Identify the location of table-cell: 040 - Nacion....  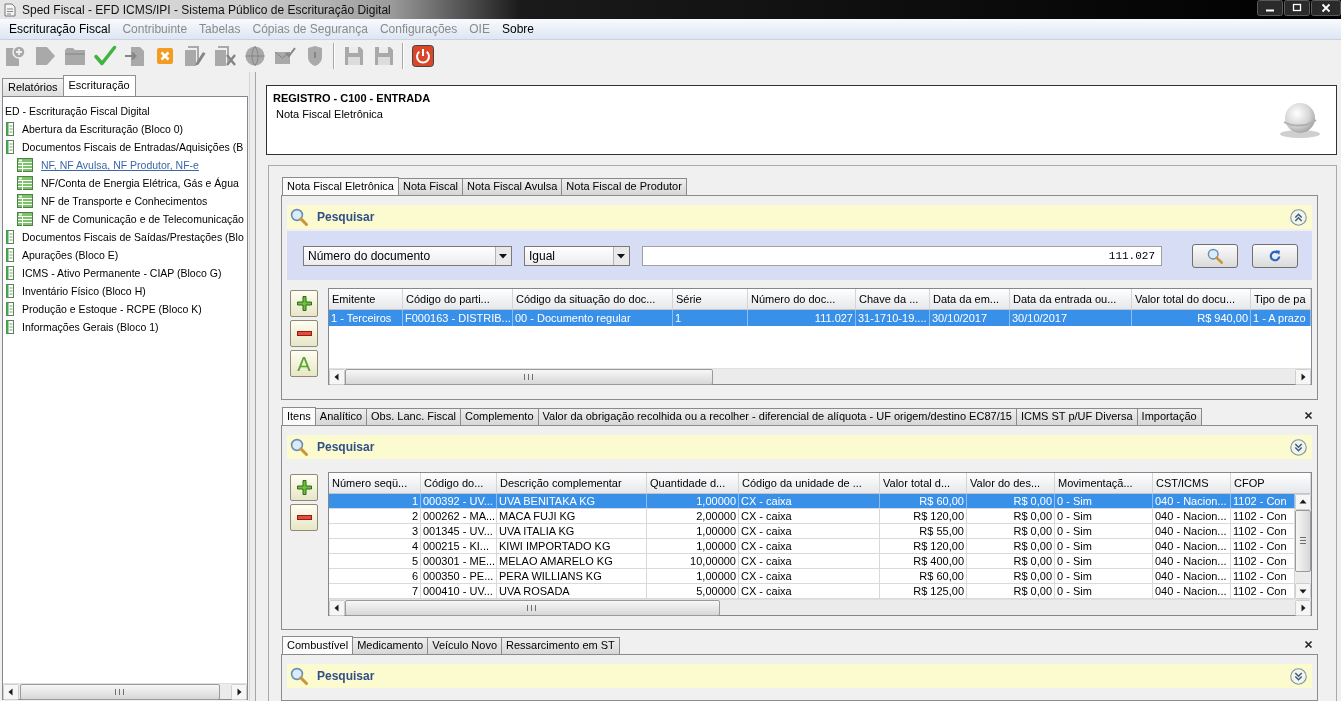
(1192, 576).